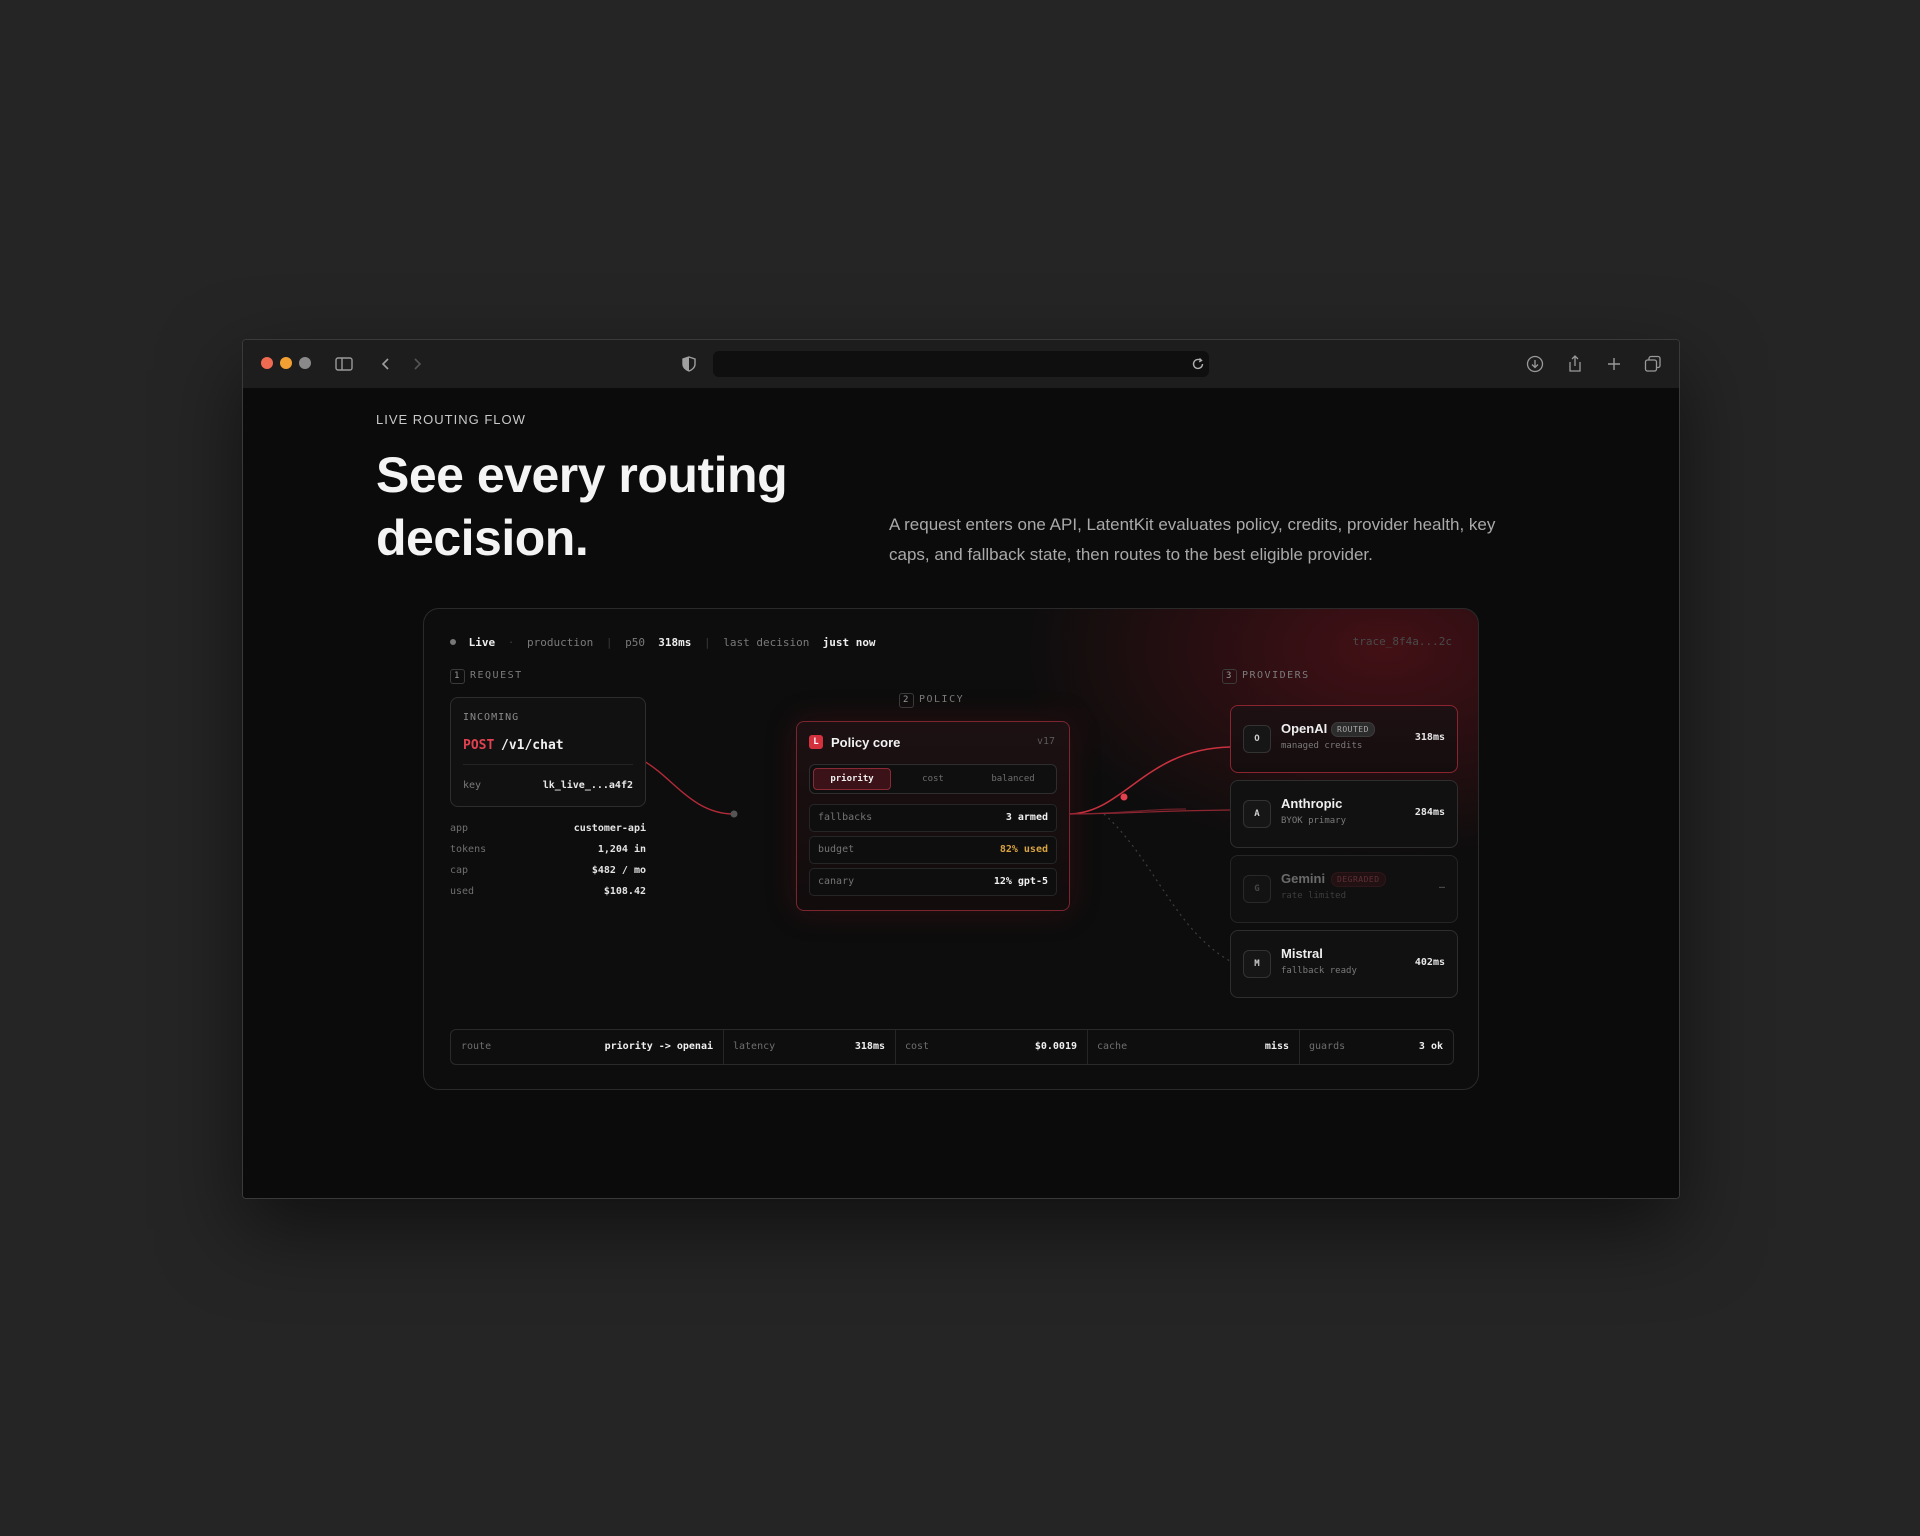  What do you see at coordinates (809, 1047) in the screenshot?
I see `summary-latency: latency 318ms` at bounding box center [809, 1047].